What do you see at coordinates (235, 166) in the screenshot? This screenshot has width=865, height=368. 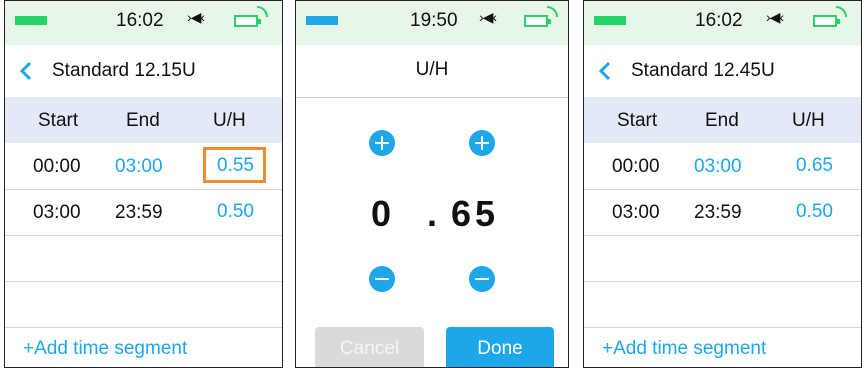 I see `row-rate: 0.55` at bounding box center [235, 166].